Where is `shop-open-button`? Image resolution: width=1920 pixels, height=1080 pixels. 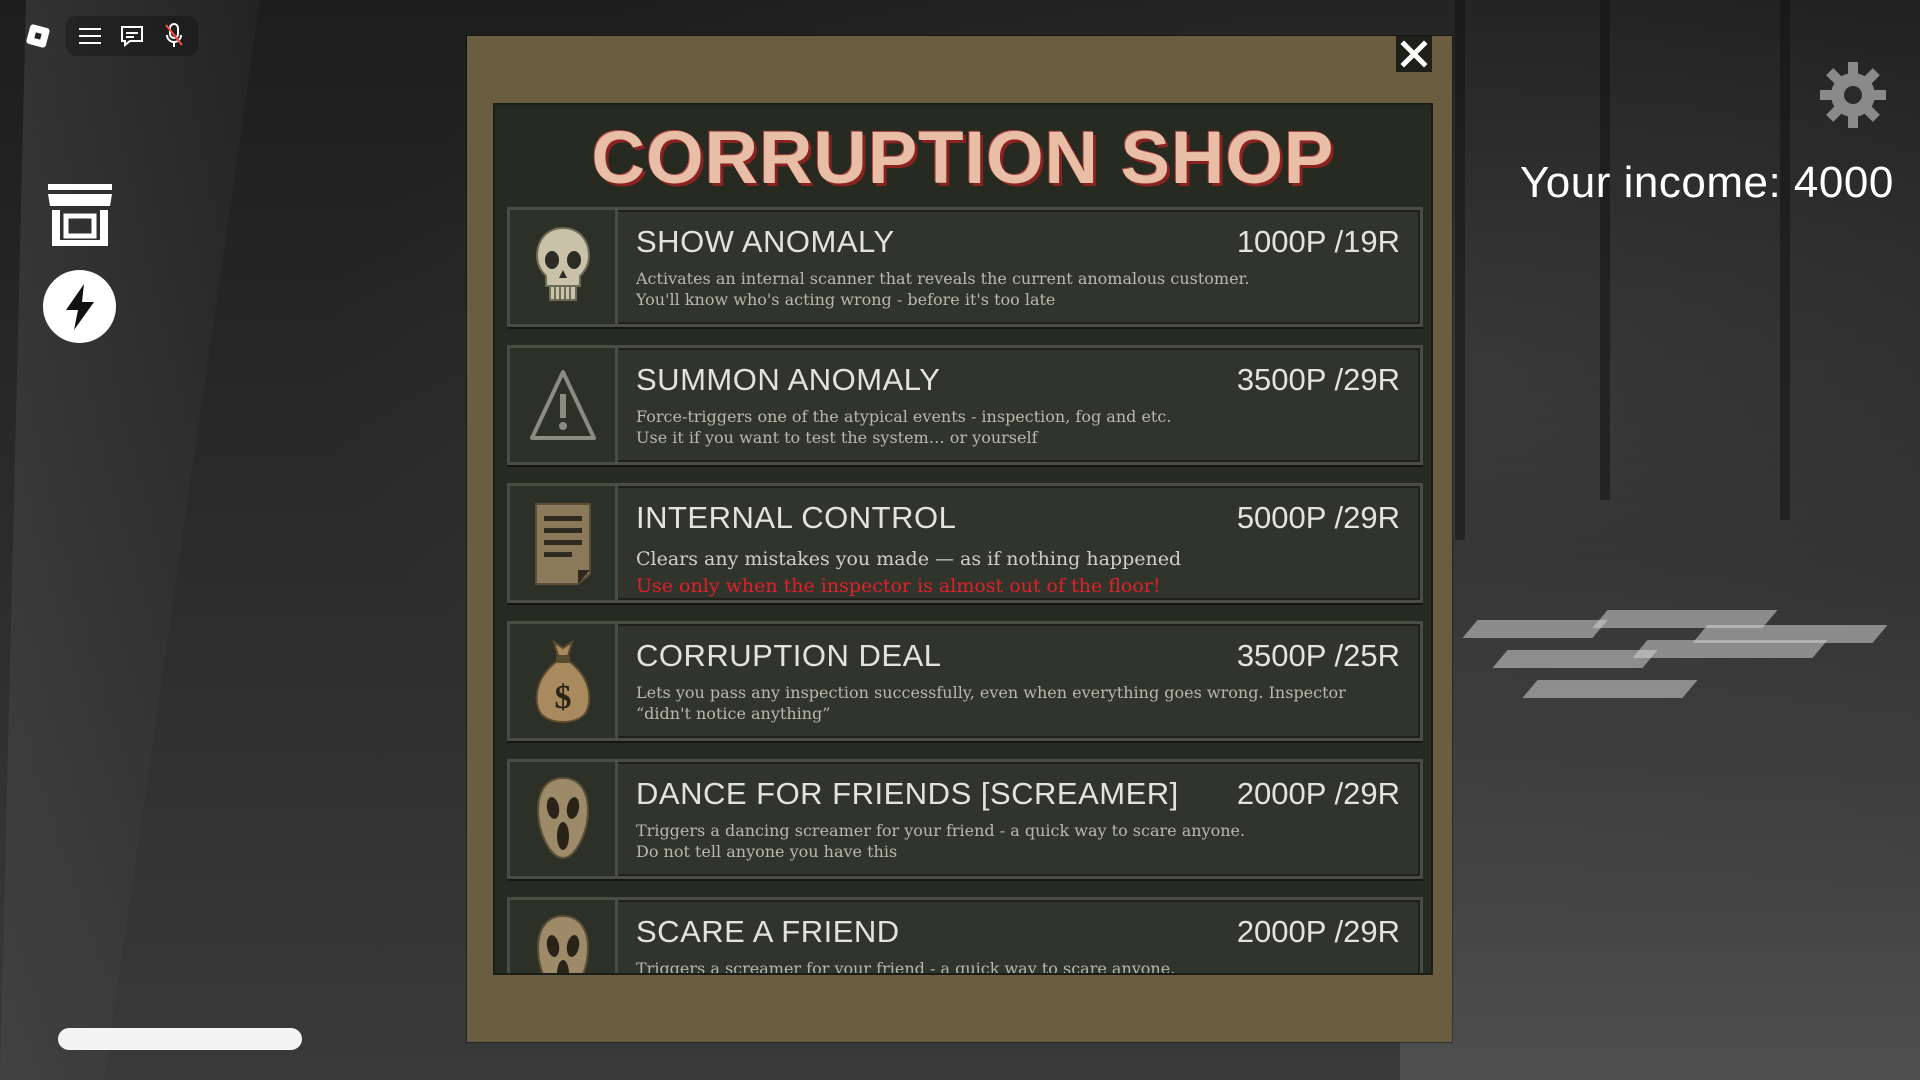
shop-open-button is located at coordinates (80, 216).